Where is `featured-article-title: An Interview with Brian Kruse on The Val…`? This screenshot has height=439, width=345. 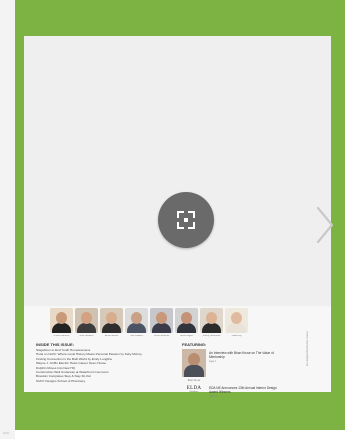
featured-article-title: An Interview with Brian Kruse on The Val… is located at coordinates (241, 355).